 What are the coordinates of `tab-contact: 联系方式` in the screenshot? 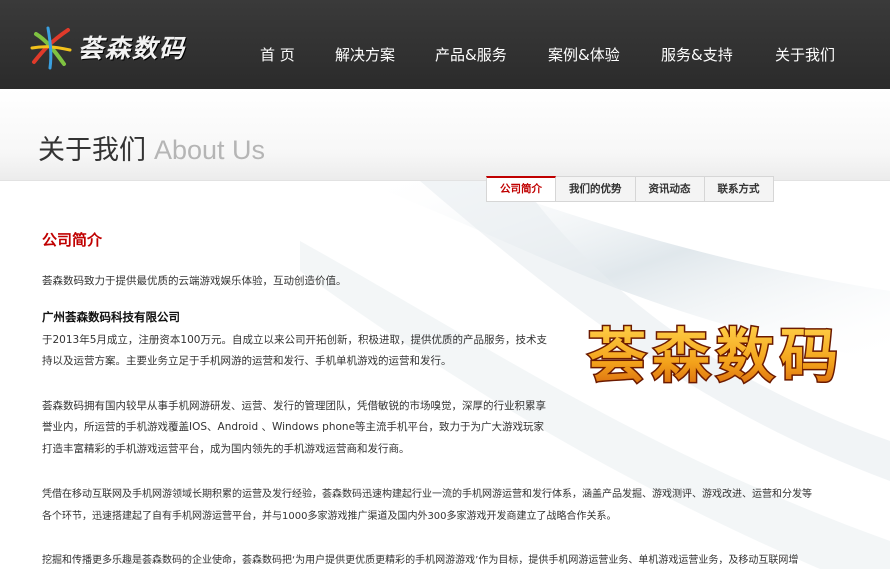 It's located at (739, 189).